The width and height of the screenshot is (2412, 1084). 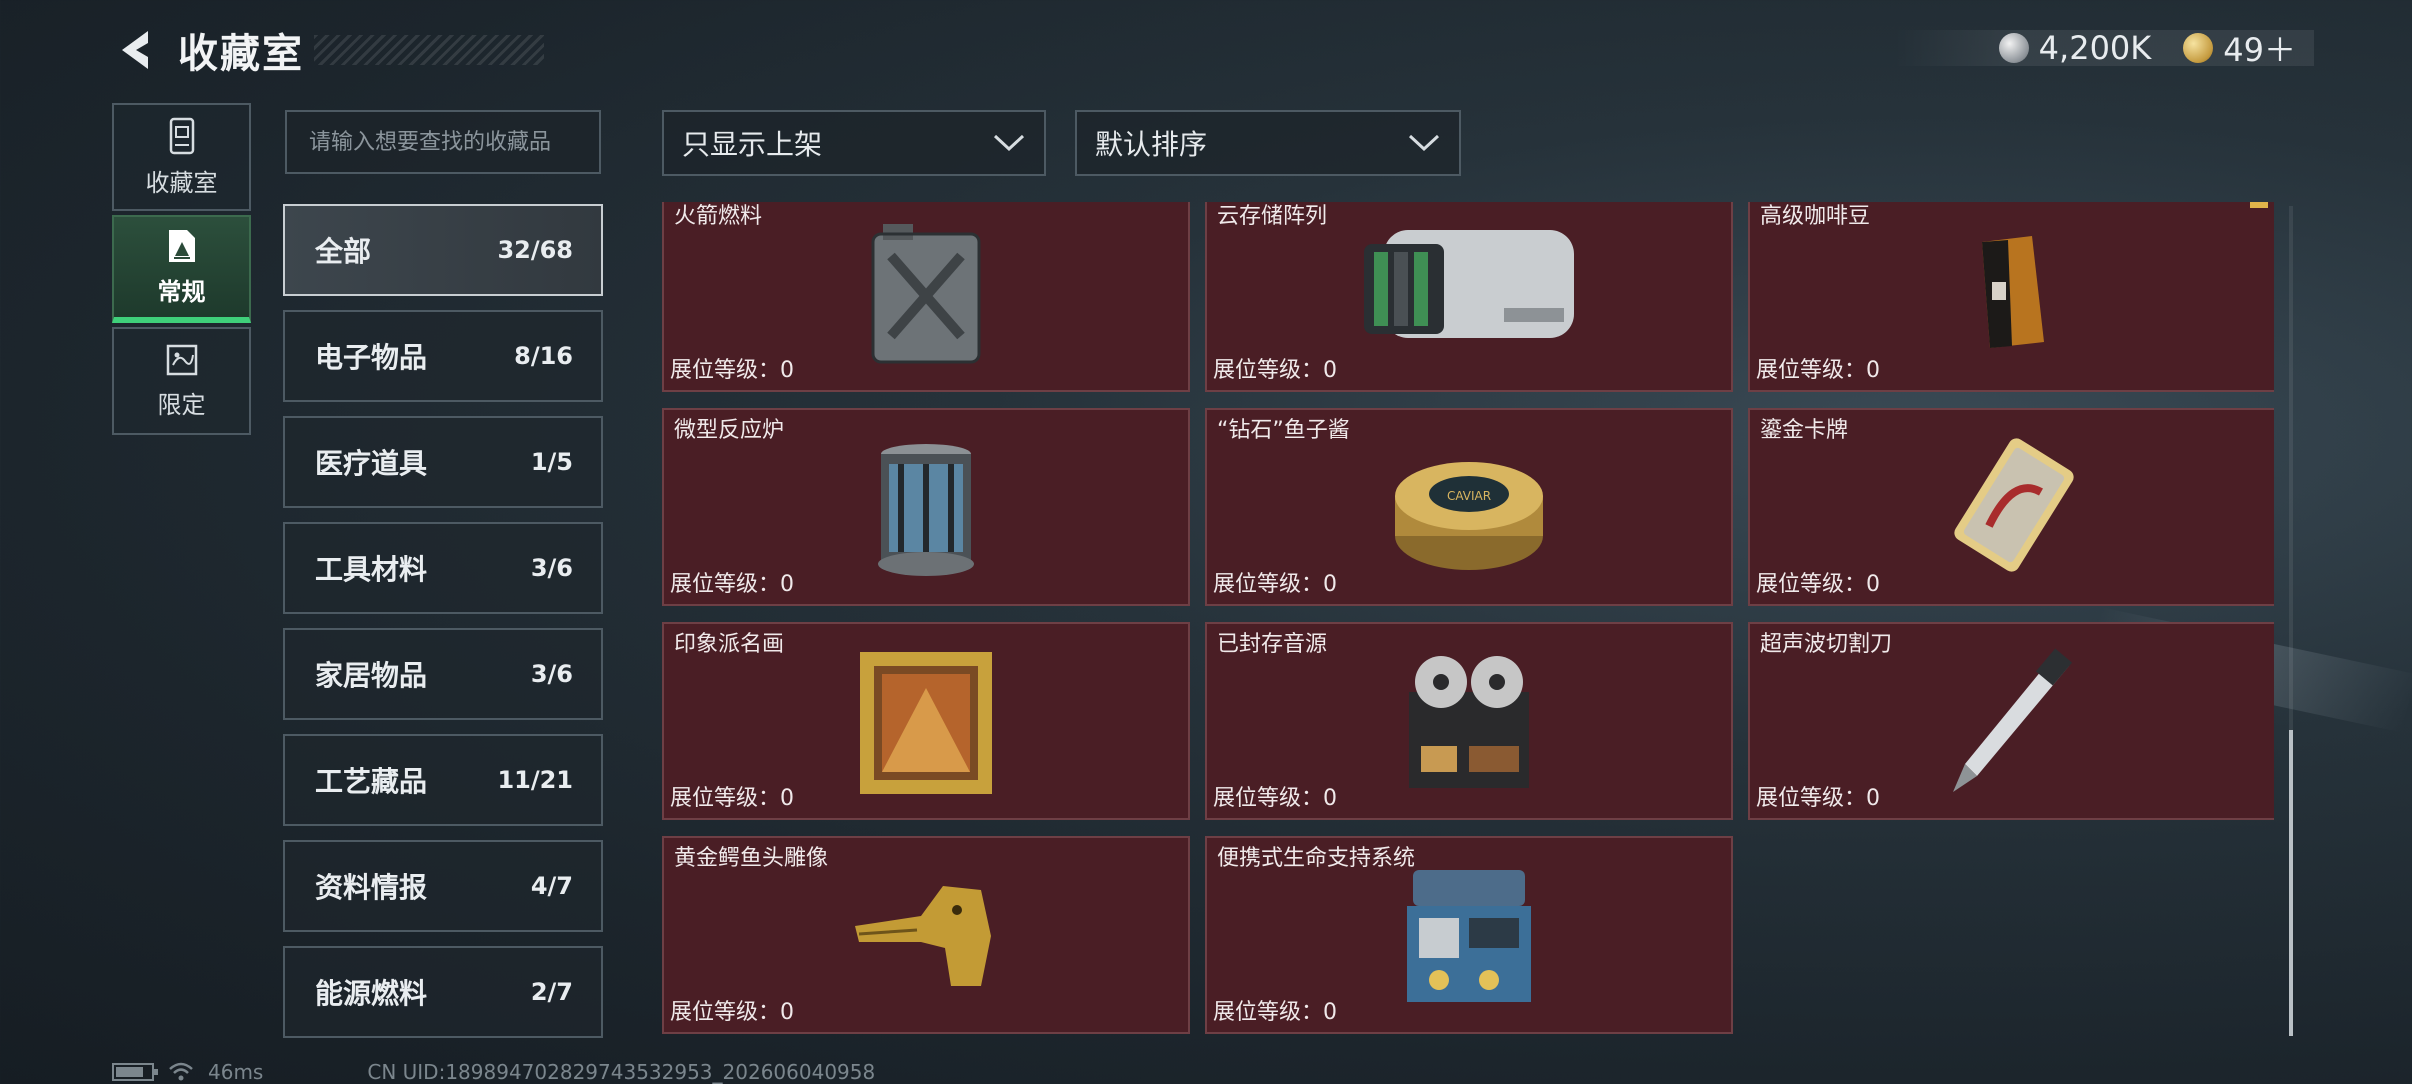 I want to click on battery-icon, so click(x=135, y=1072).